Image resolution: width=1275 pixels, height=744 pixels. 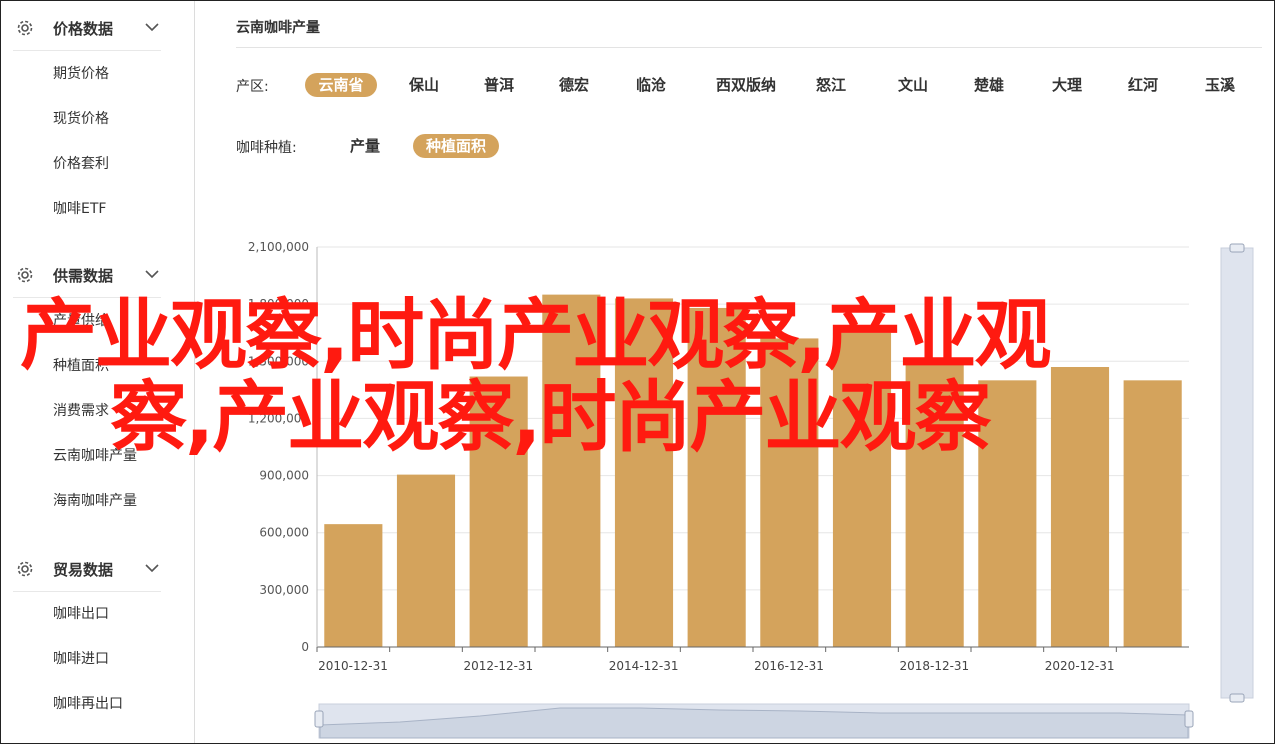 I want to click on slider-handle-top, so click(x=1237, y=248).